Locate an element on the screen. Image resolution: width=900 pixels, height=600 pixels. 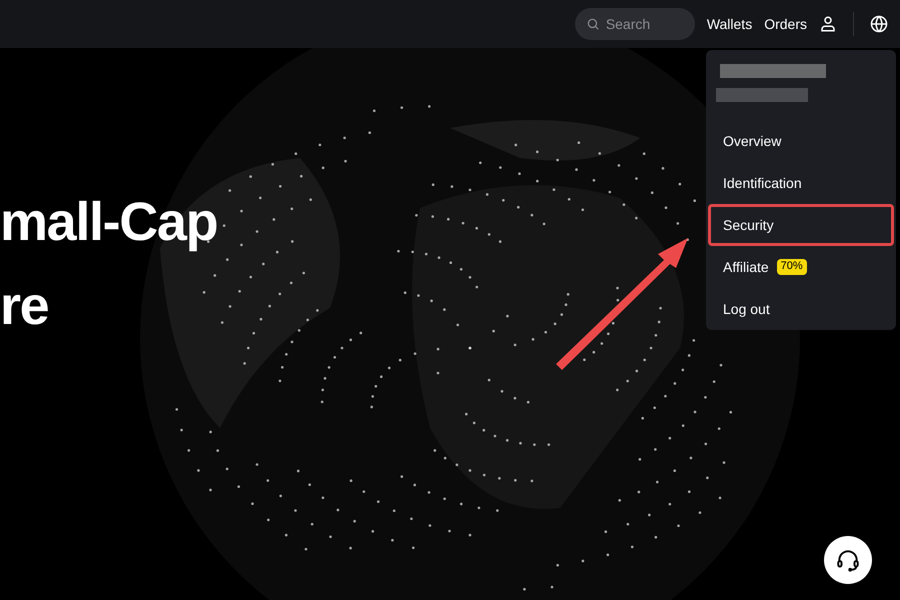
nav-link: Orders is located at coordinates (785, 24).